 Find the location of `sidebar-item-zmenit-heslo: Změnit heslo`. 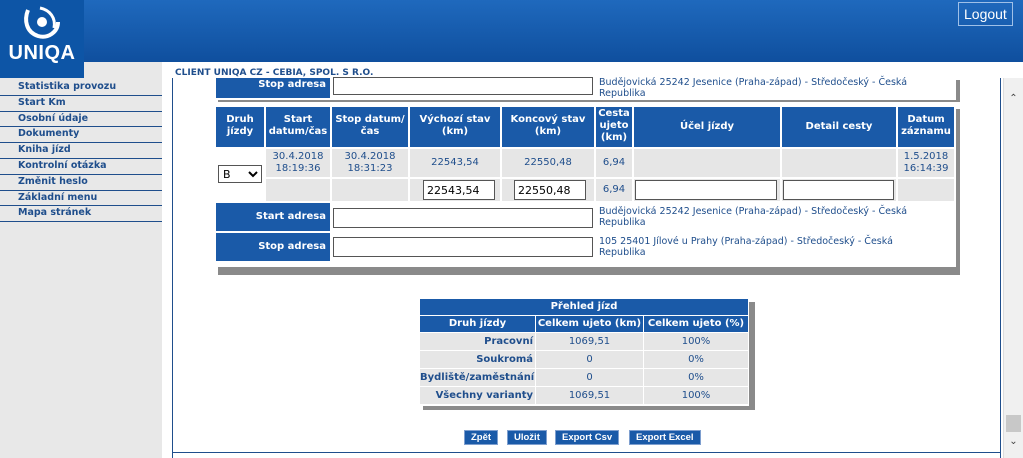

sidebar-item-zmenit-heslo: Změnit heslo is located at coordinates (81, 183).